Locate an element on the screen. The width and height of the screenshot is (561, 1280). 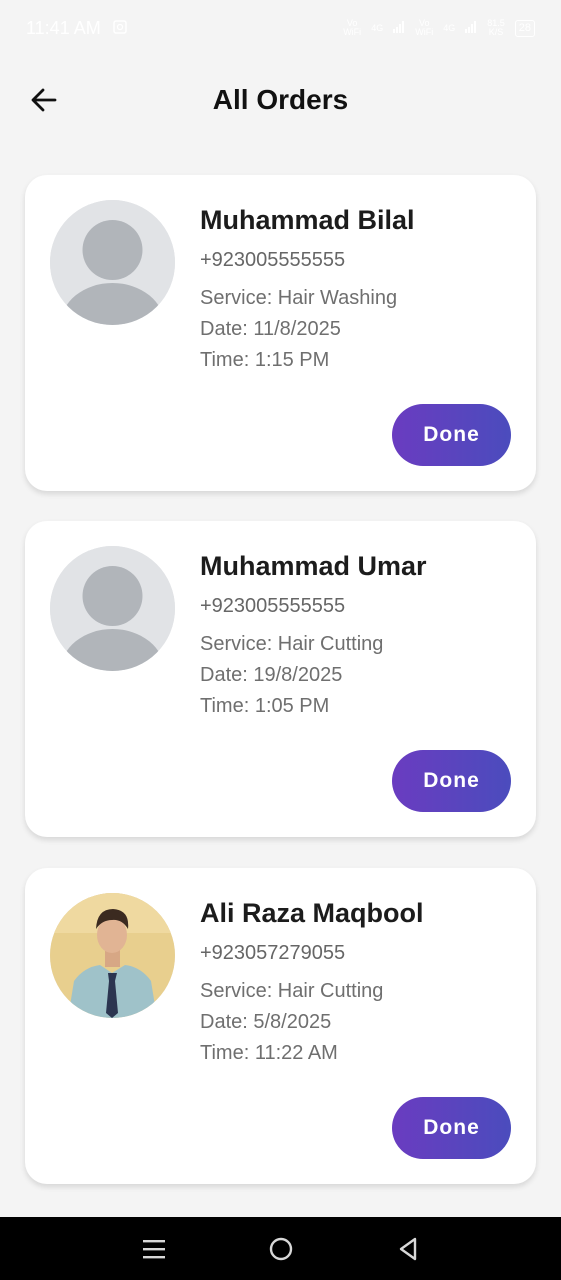
menu-icon is located at coordinates (153, 1248).